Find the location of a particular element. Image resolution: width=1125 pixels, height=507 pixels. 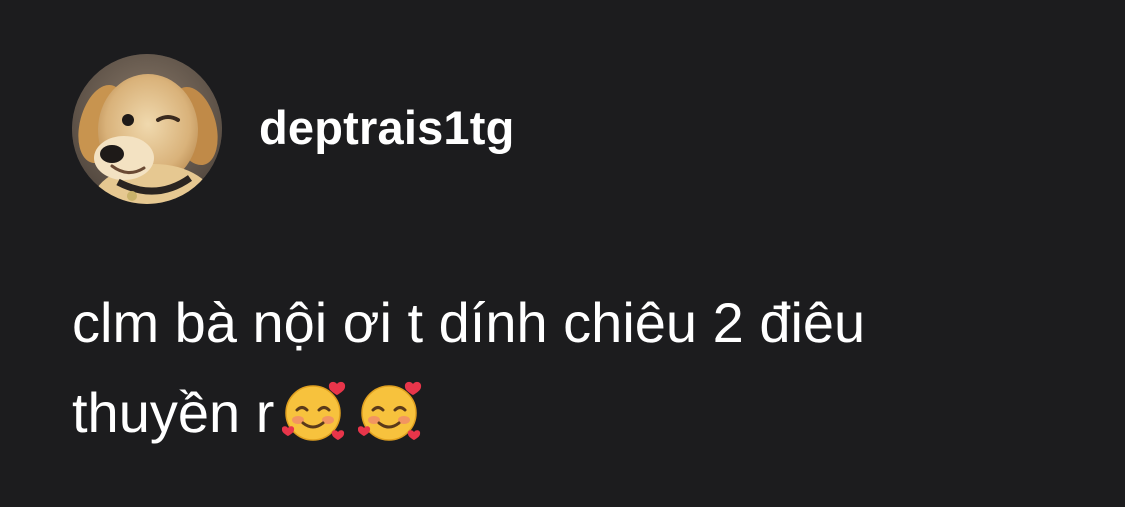

avatar is located at coordinates (147, 129).